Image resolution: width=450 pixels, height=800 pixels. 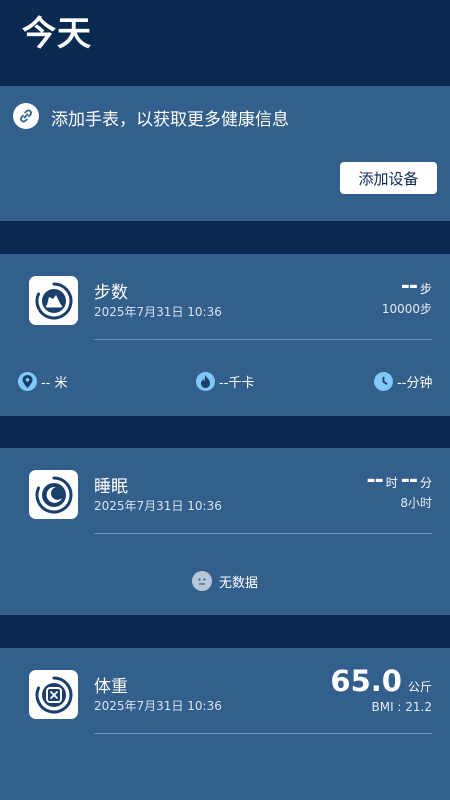 What do you see at coordinates (406, 309) in the screenshot?
I see `steps-goal: 10000步` at bounding box center [406, 309].